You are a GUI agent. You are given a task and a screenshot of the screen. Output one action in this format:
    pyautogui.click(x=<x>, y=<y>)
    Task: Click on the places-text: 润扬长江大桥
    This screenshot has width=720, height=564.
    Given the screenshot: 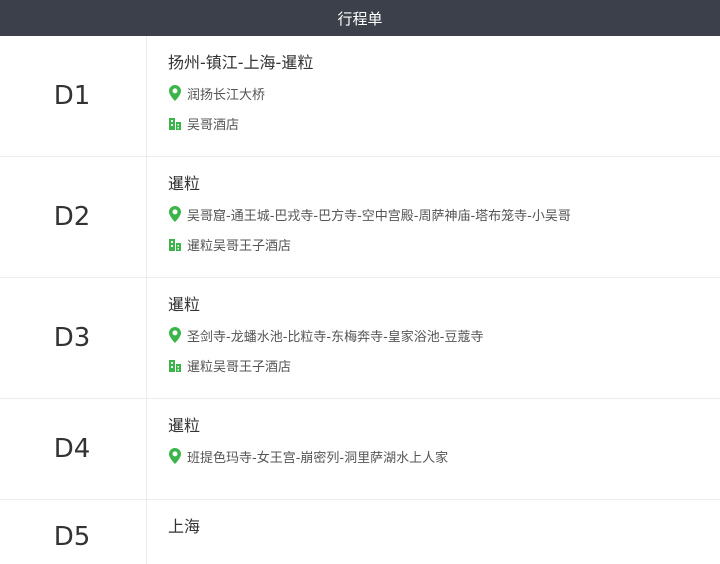 What is the action you would take?
    pyautogui.click(x=226, y=95)
    